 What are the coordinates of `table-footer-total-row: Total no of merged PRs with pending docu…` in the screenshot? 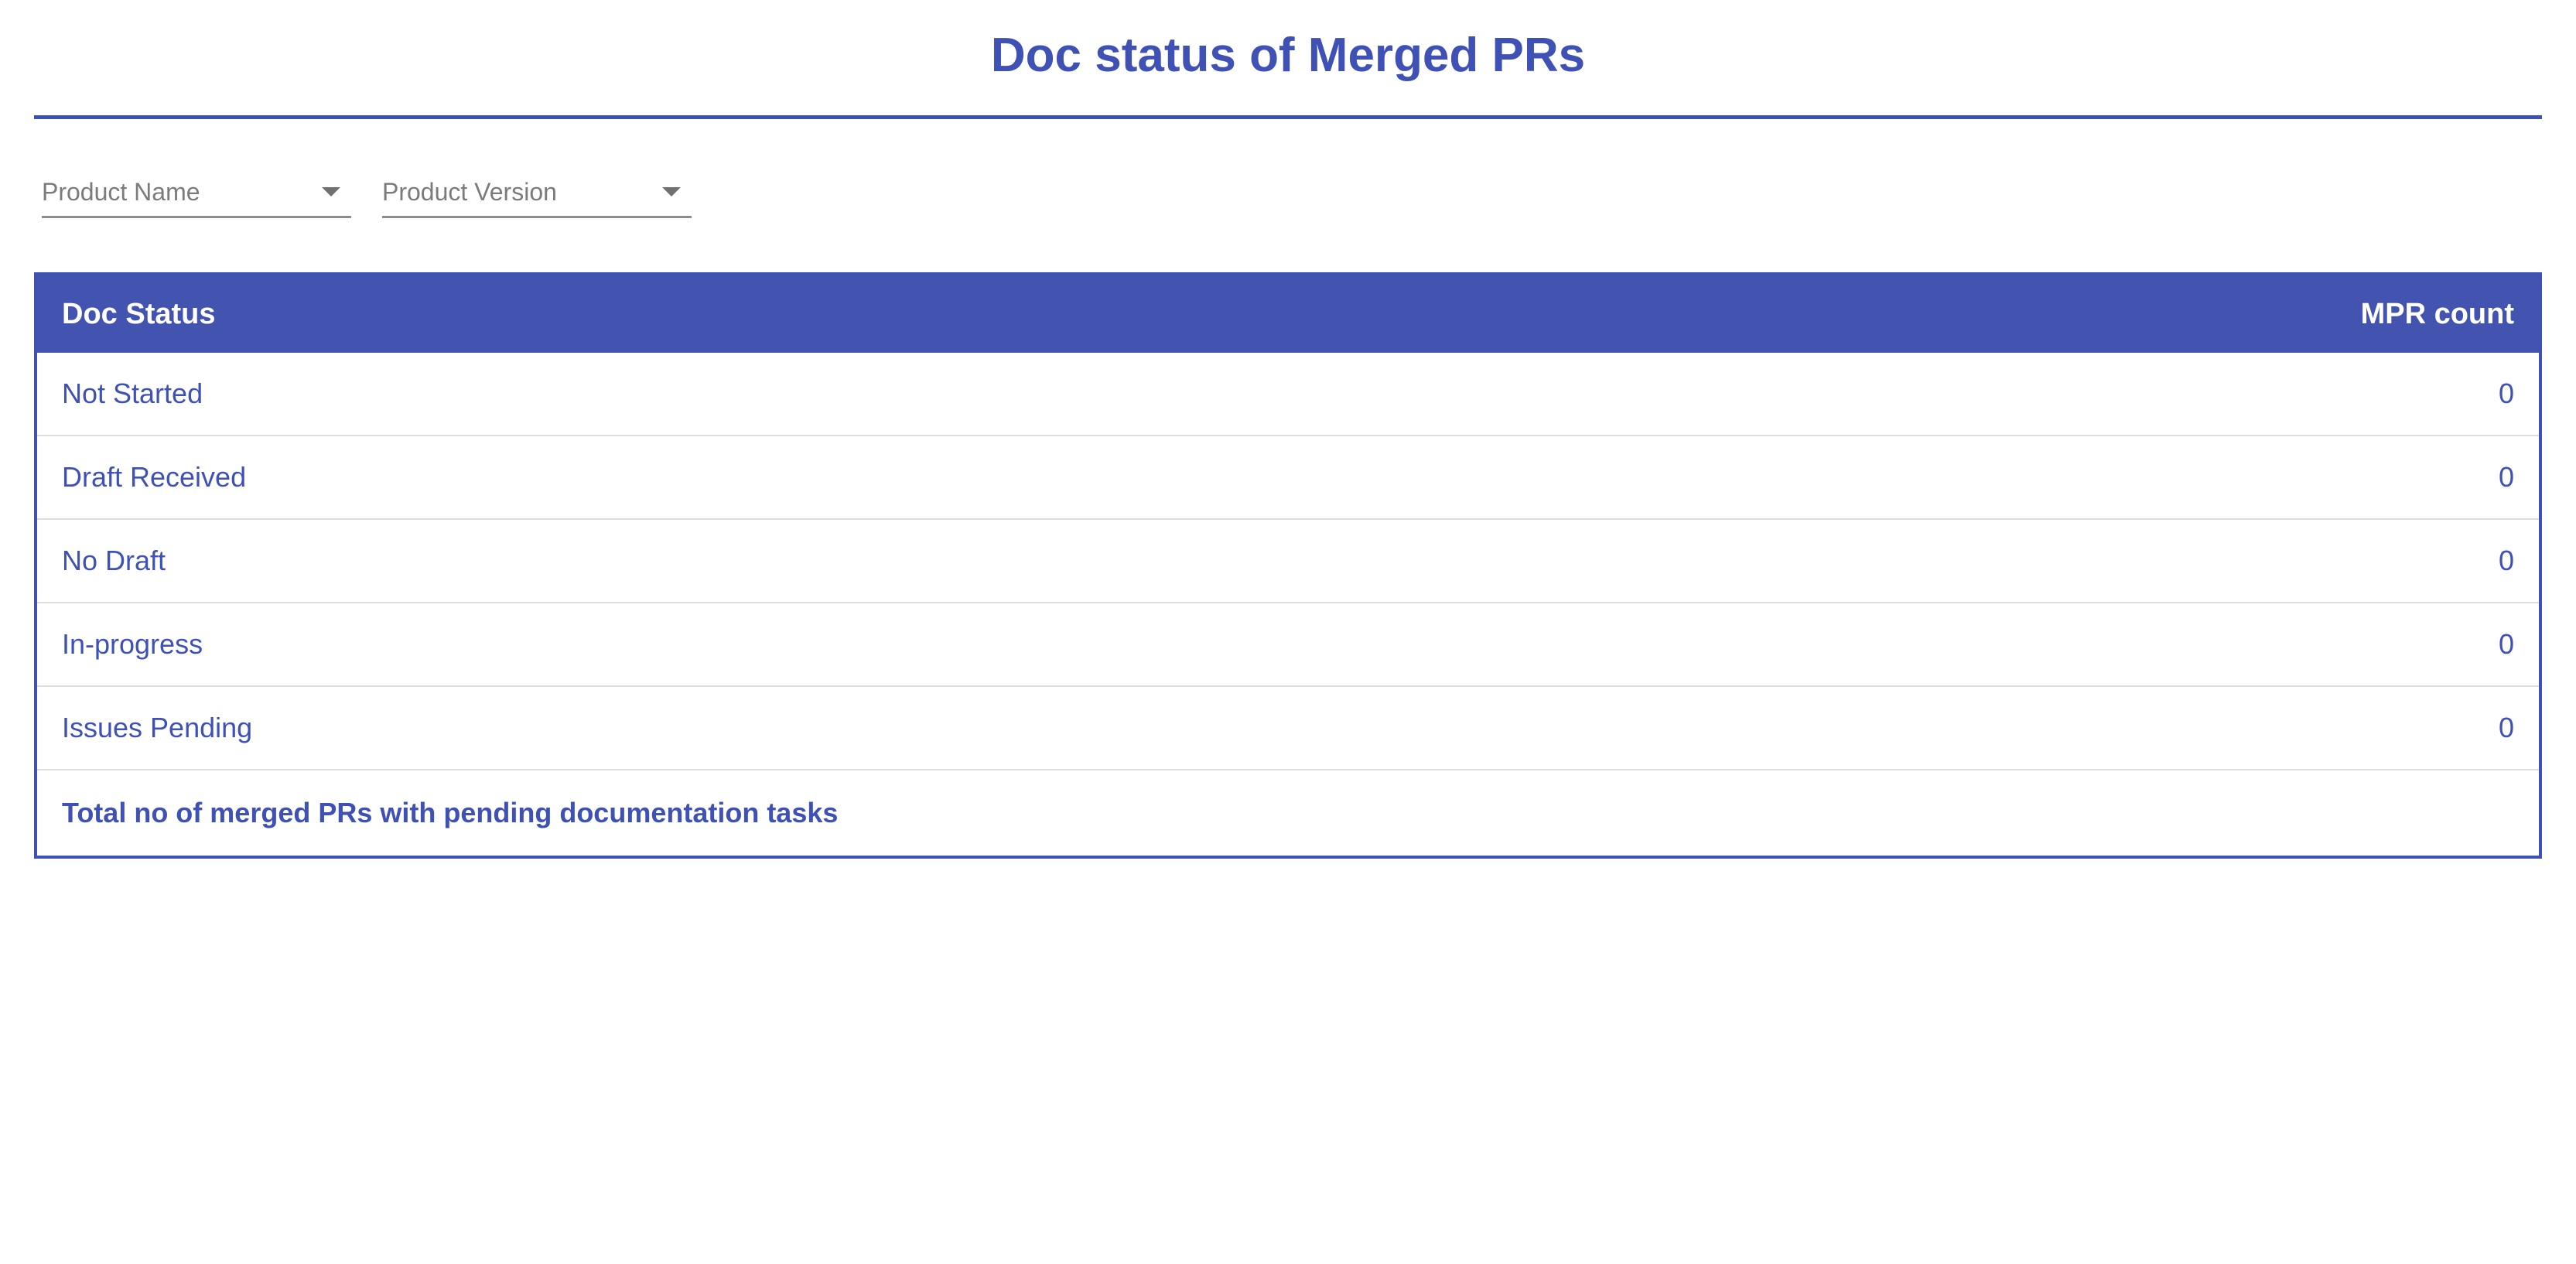 It's located at (1288, 813).